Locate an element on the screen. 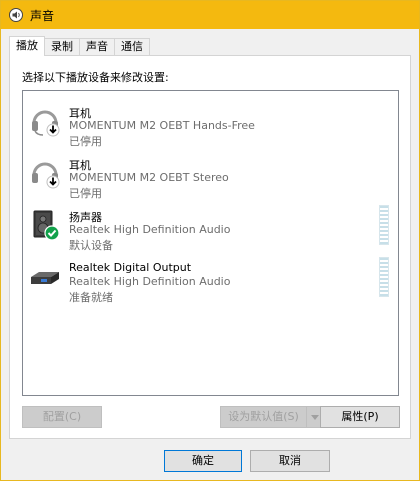 The image size is (420, 481). tab-strip: 播放 录制 声音 通信 is located at coordinates (79, 46).